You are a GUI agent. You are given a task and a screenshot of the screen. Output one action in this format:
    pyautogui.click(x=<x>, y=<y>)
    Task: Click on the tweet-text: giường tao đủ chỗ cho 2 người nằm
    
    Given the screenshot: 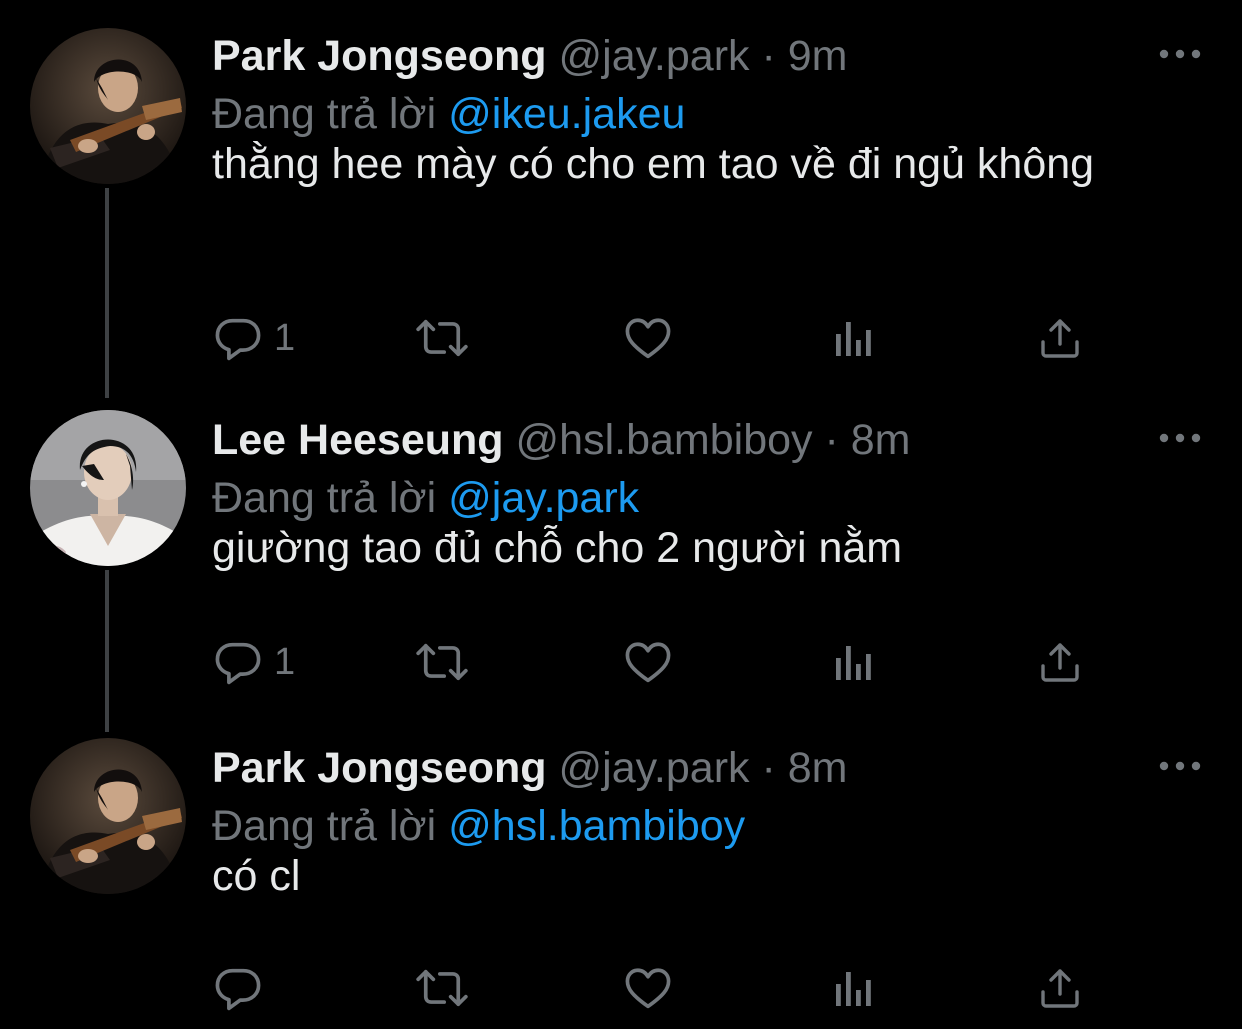 What is the action you would take?
    pyautogui.click(x=557, y=548)
    